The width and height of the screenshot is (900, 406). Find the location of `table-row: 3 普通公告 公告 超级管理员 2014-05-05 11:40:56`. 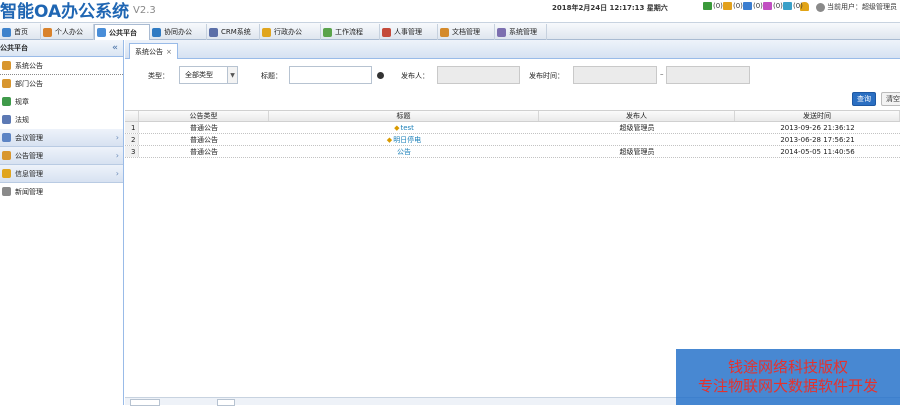

table-row: 3 普通公告 公告 超级管理员 2014-05-05 11:40:56 is located at coordinates (512, 152).